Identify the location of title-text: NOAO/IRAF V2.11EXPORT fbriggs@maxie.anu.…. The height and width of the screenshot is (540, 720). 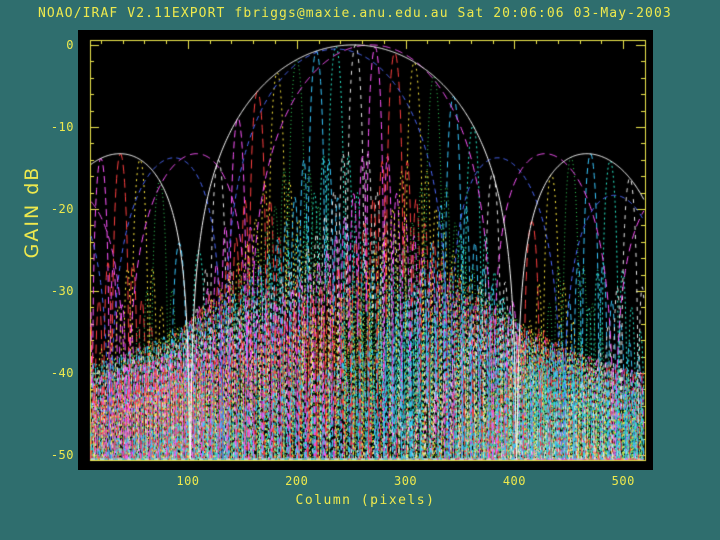
(355, 13).